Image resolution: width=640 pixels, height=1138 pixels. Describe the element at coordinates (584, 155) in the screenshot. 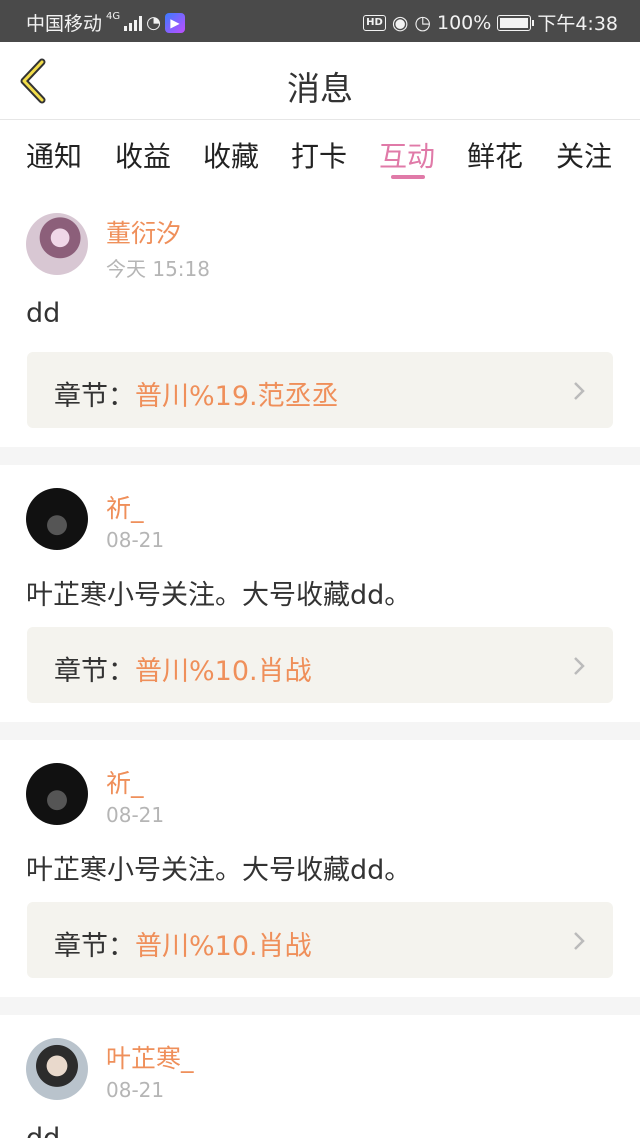

I see `tab-following: 关注` at that location.